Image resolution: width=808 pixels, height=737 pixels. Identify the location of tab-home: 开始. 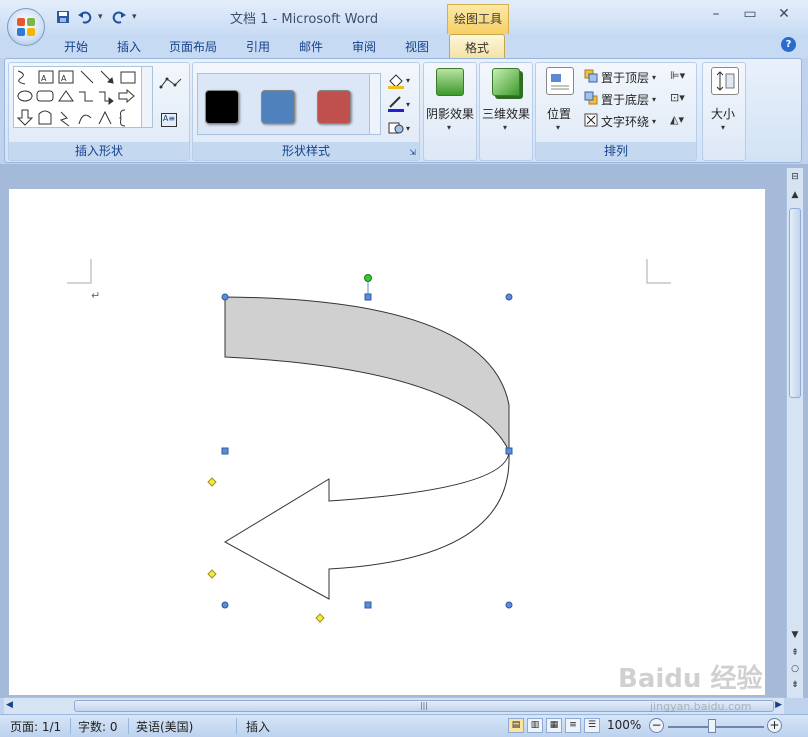
(76, 46).